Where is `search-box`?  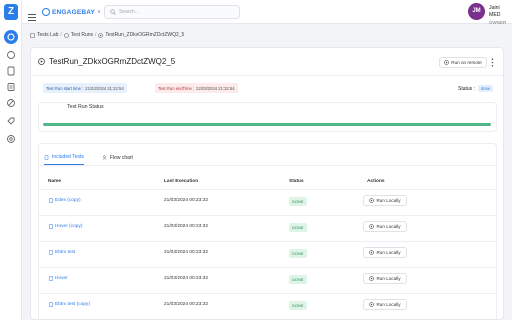 search-box is located at coordinates (172, 12).